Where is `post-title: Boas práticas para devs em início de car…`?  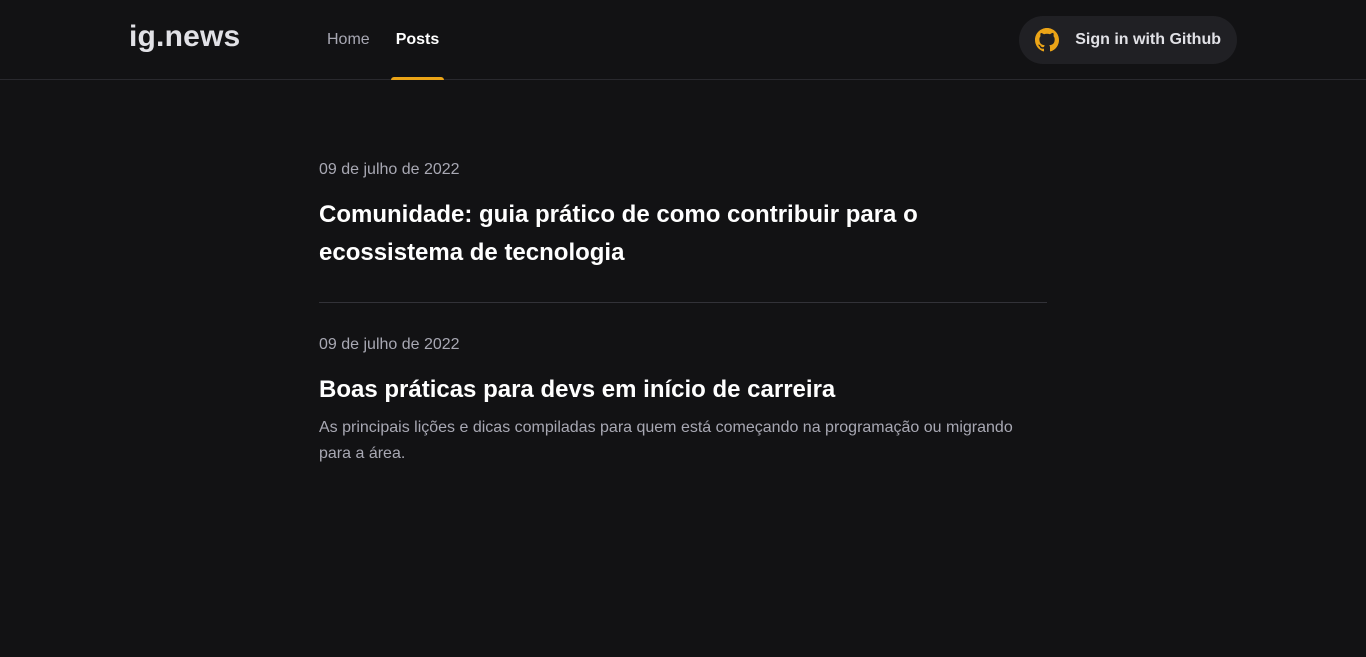 post-title: Boas práticas para devs em início de car… is located at coordinates (577, 389).